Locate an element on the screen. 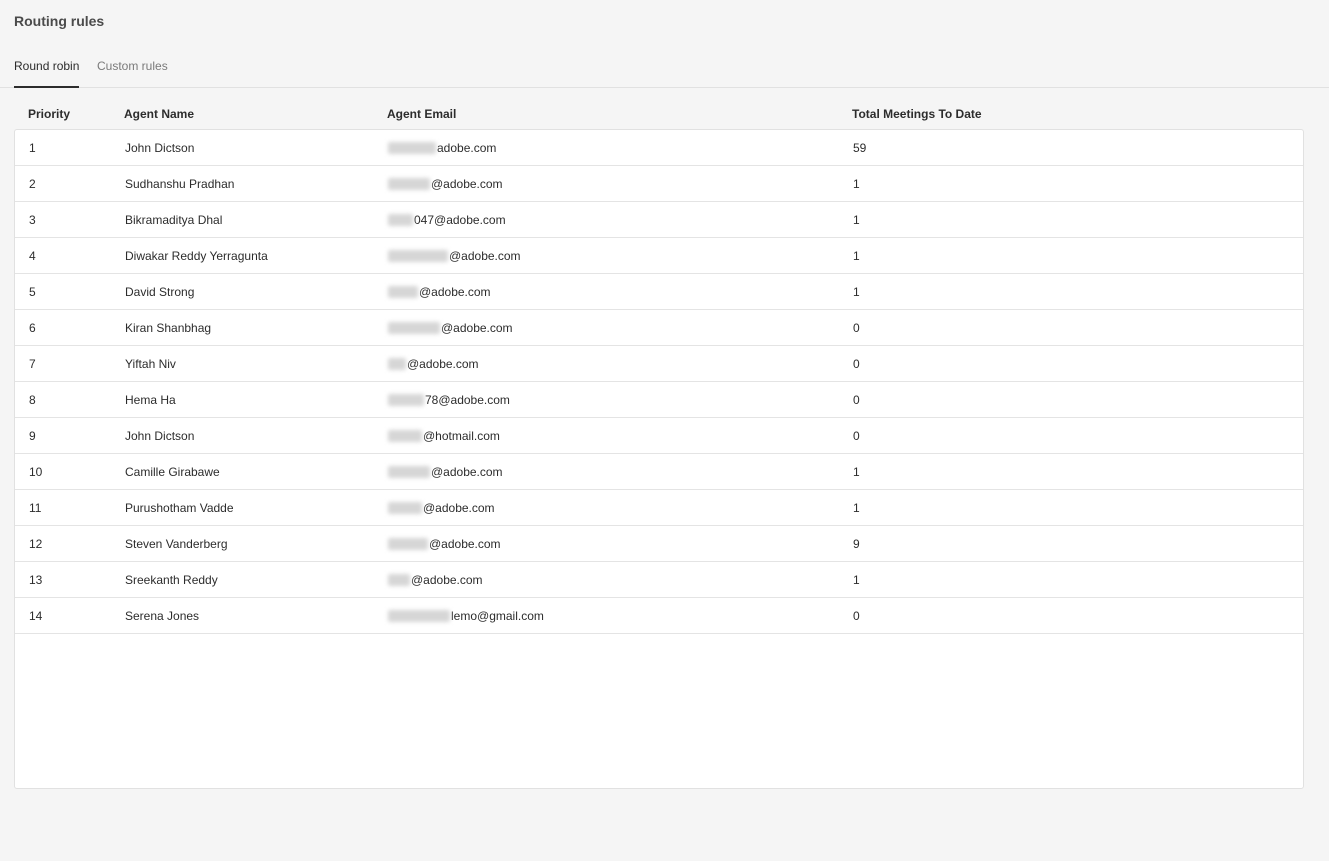 This screenshot has width=1329, height=861. agent-name-cell: Kiran Shanbhag is located at coordinates (168, 328).